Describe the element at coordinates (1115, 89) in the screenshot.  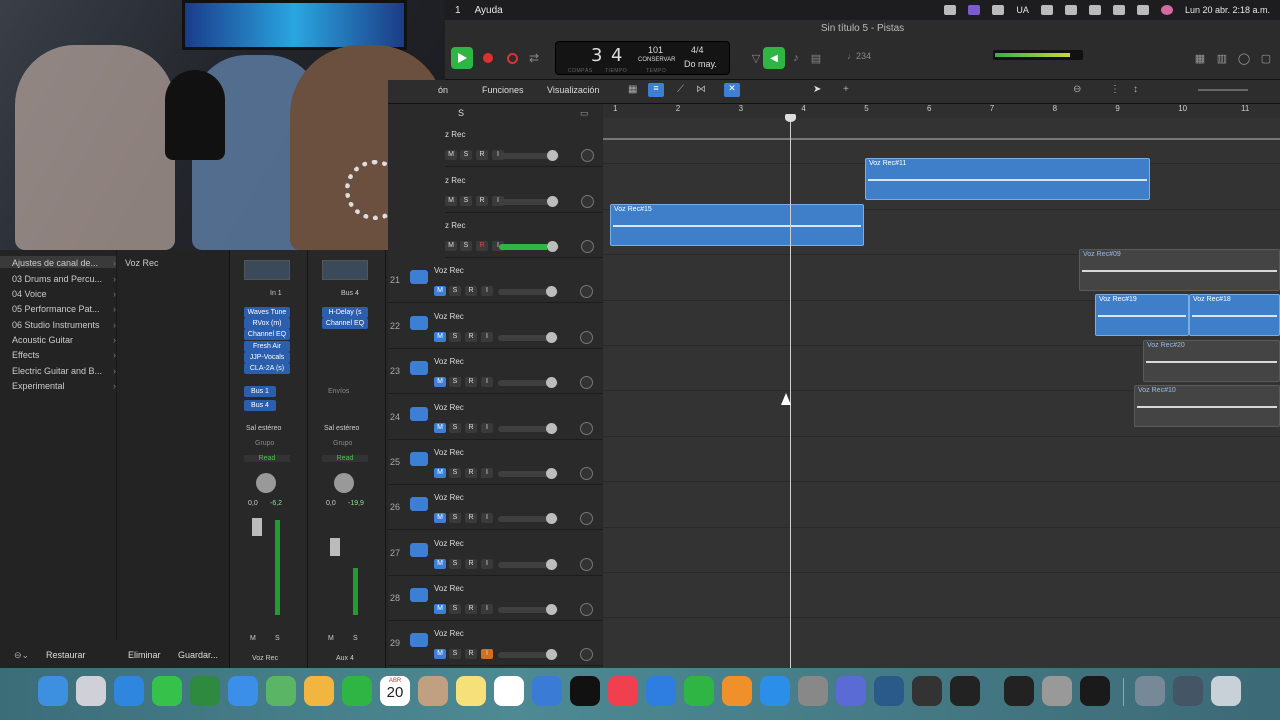
I see `waveform-zoom-icon: ⋮` at that location.